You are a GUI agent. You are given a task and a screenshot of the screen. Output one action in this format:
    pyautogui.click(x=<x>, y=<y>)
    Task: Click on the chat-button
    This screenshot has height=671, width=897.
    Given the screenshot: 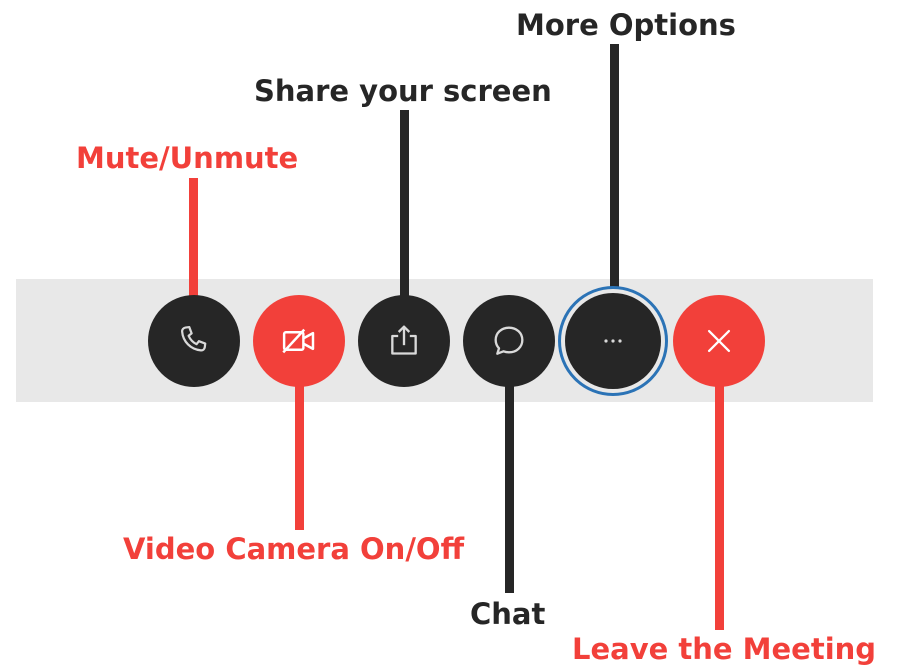 What is the action you would take?
    pyautogui.click(x=509, y=341)
    